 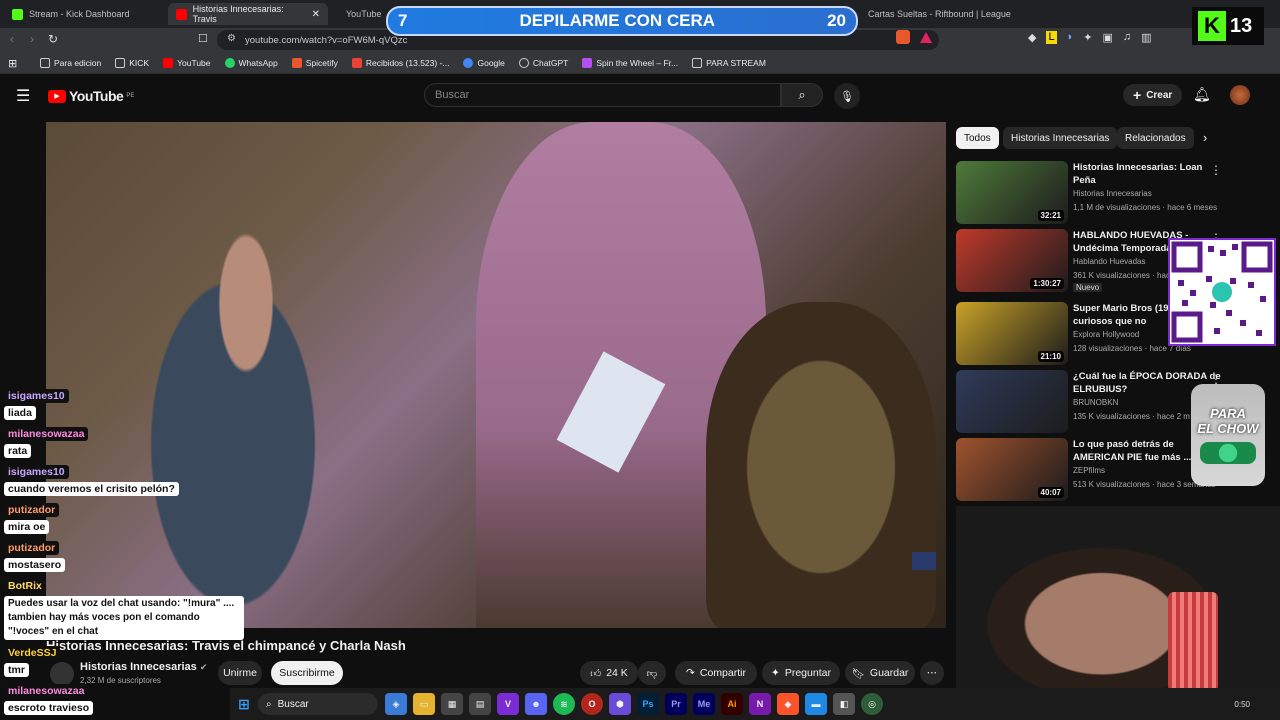 What do you see at coordinates (609, 673) in the screenshot?
I see `like-button: 👍︎ 24 K` at bounding box center [609, 673].